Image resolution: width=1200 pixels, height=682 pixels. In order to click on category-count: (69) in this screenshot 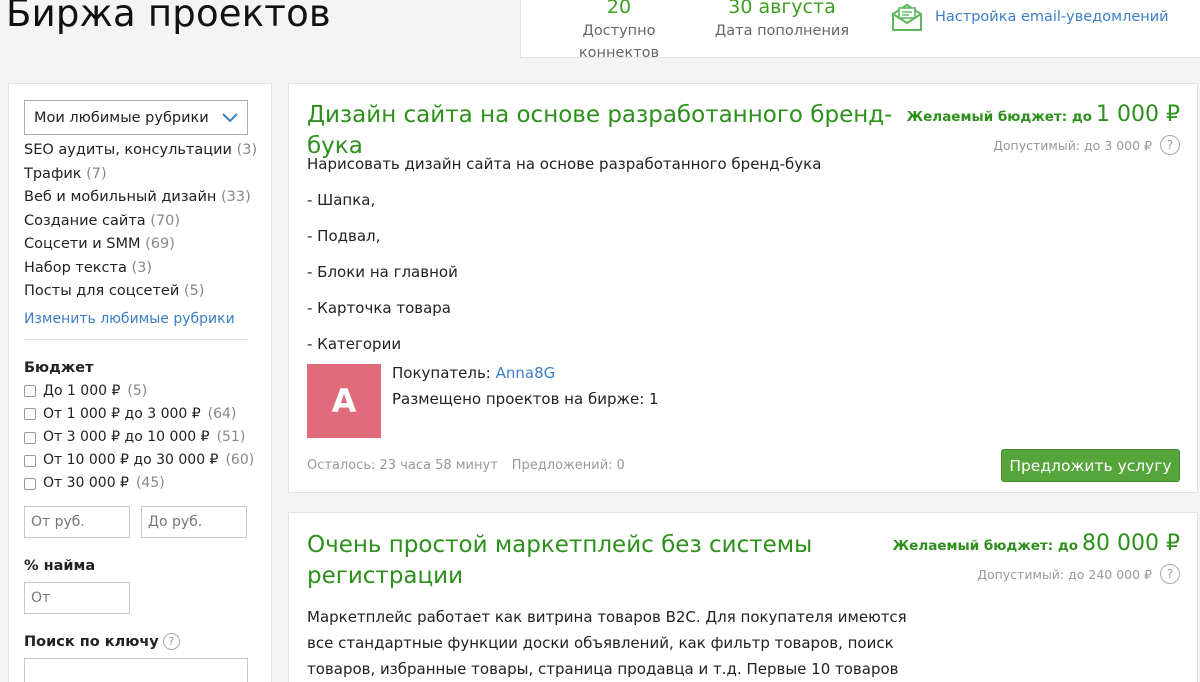, I will do `click(160, 244)`.